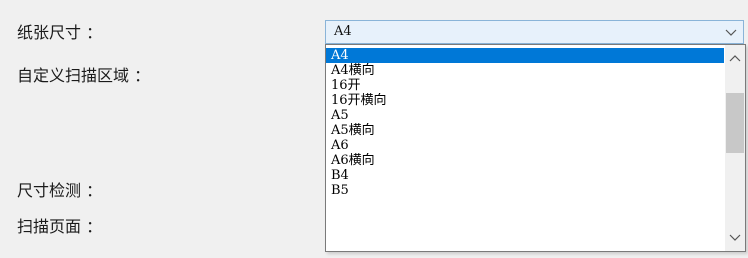 The image size is (748, 258). I want to click on paper-size-option: A6, so click(525, 145).